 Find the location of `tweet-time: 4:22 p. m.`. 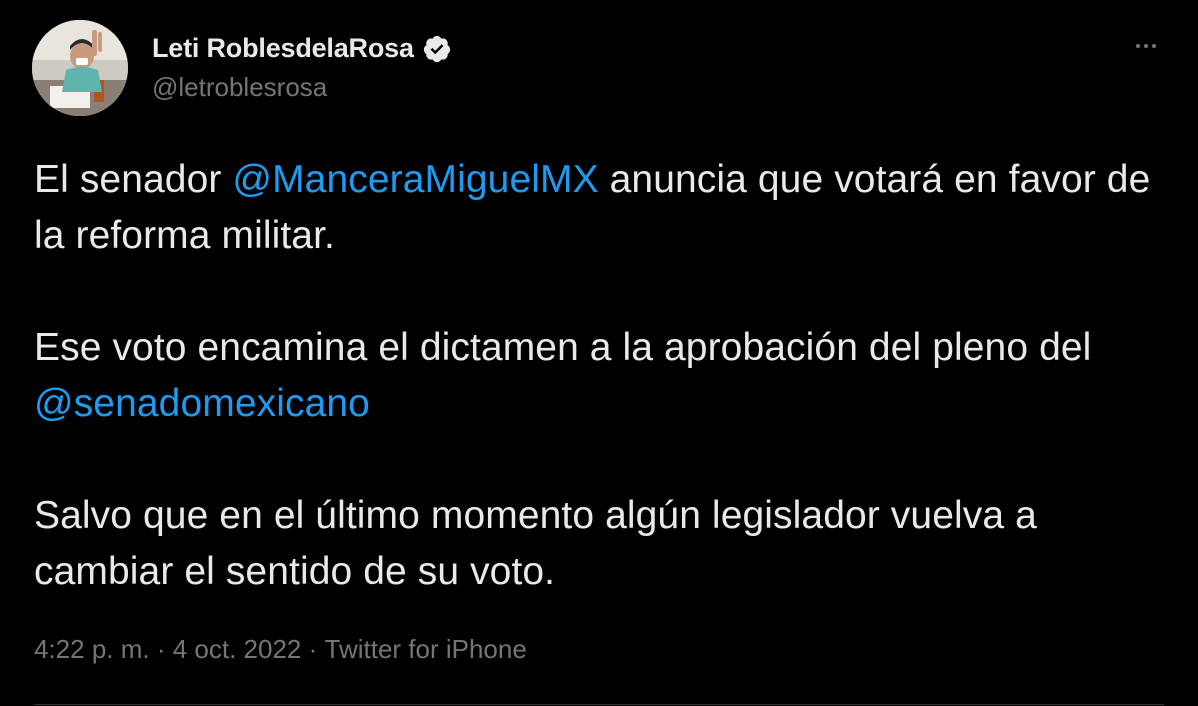

tweet-time: 4:22 p. m. is located at coordinates (92, 649).